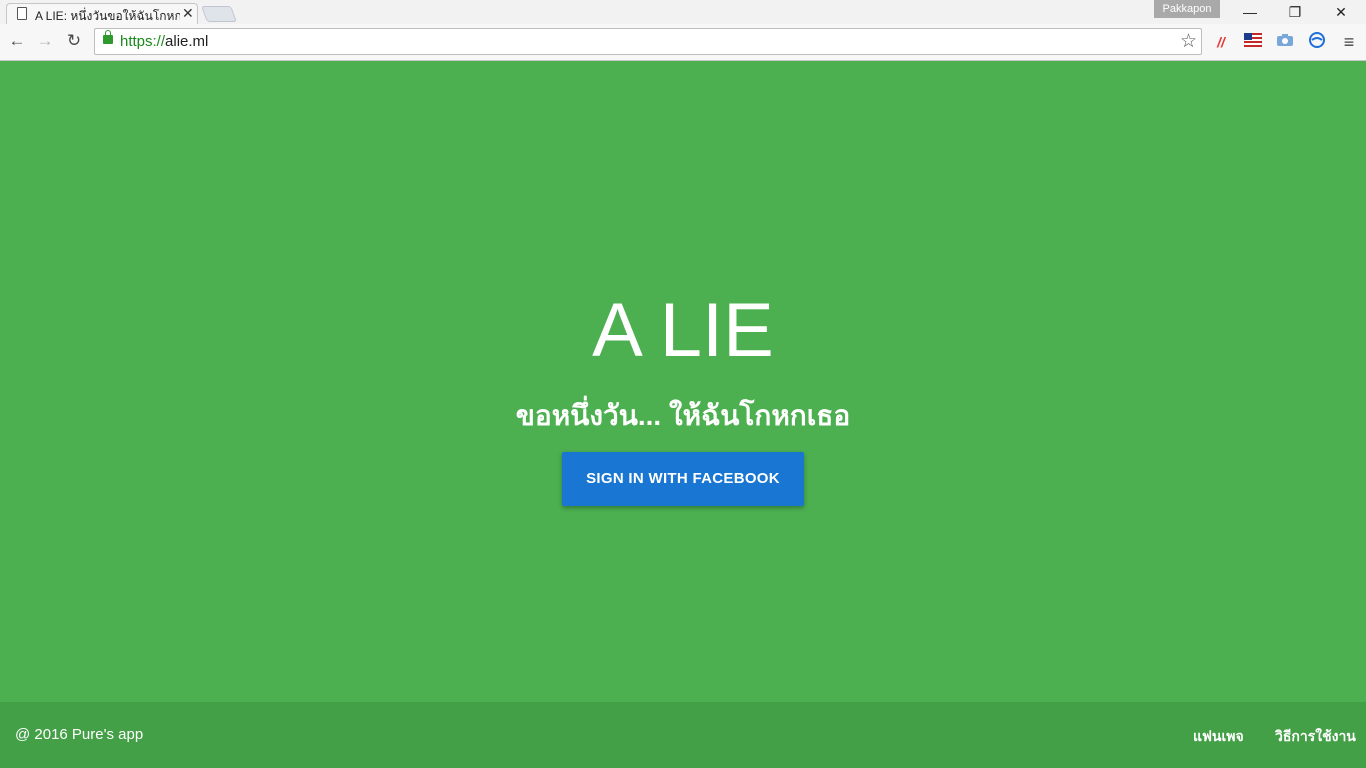  I want to click on url-text: https://alie.ml, so click(164, 41).